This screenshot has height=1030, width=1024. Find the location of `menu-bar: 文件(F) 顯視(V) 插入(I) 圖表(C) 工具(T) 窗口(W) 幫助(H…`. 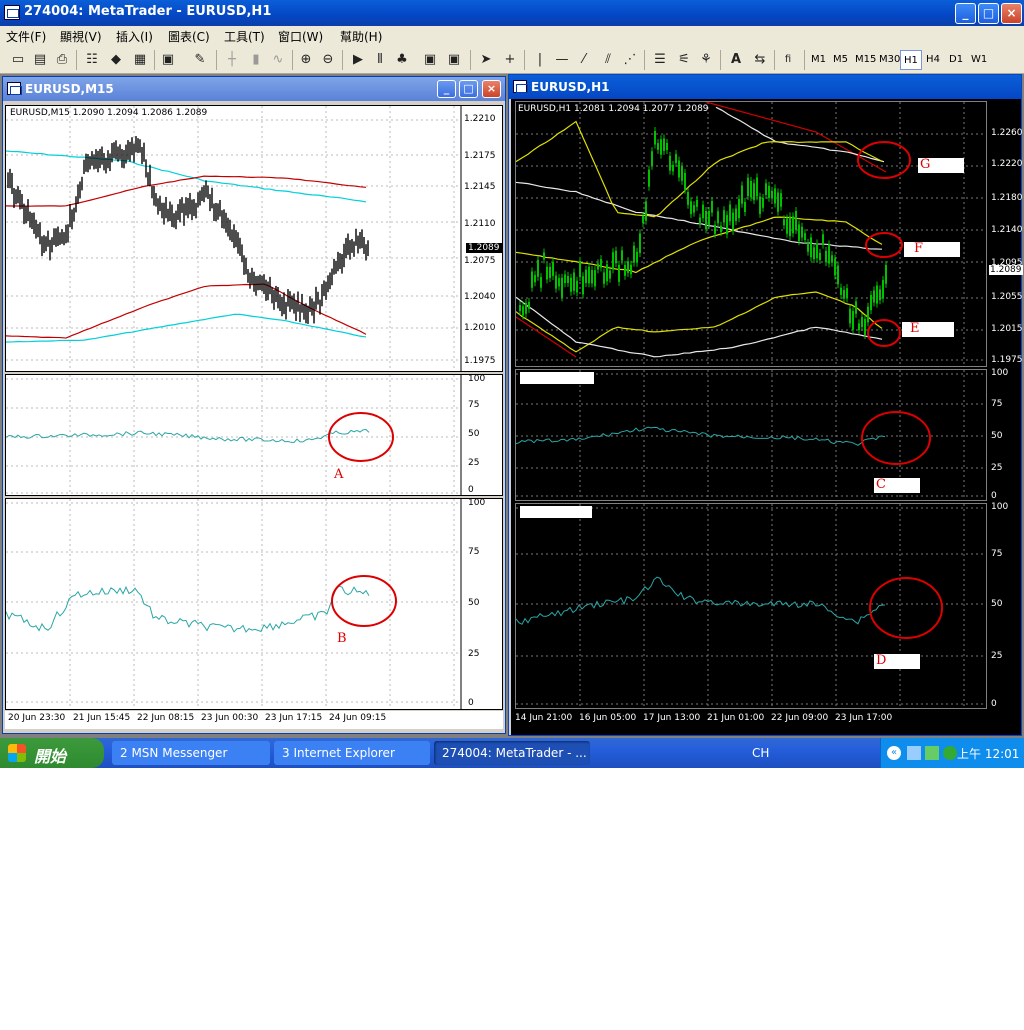

menu-bar: 文件(F) 顯視(V) 插入(I) 圖表(C) 工具(T) 窗口(W) 幫助(H… is located at coordinates (512, 36).